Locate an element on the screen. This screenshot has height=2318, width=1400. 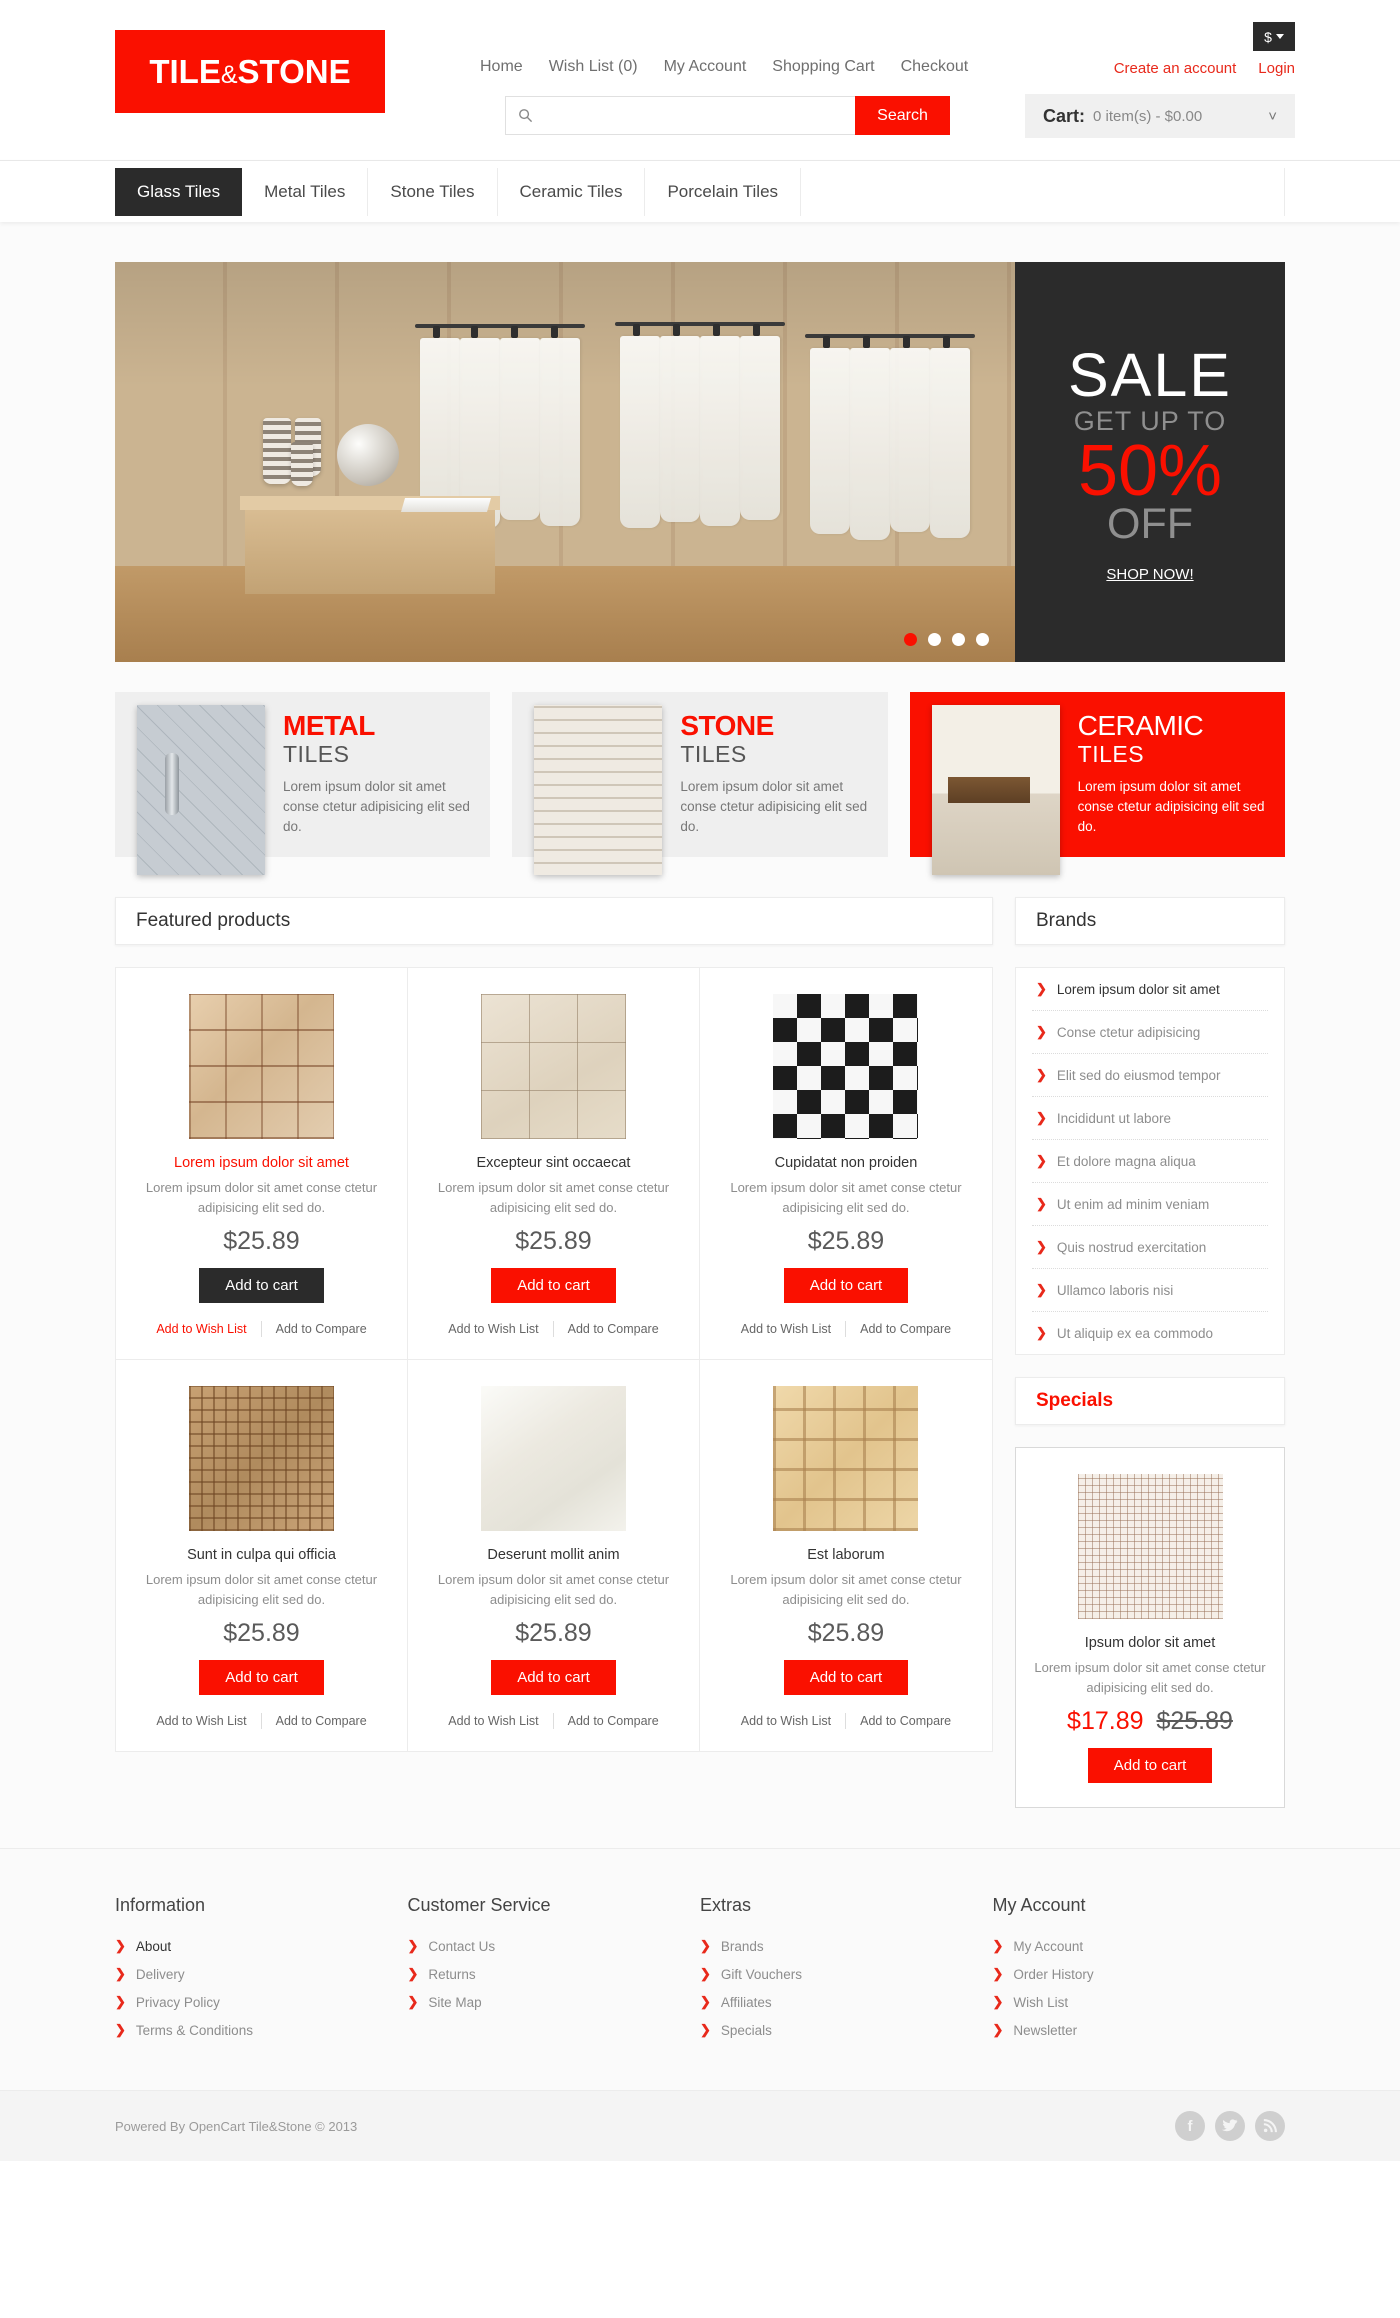
footer-link: ❯ My Account is located at coordinates (1139, 1946).